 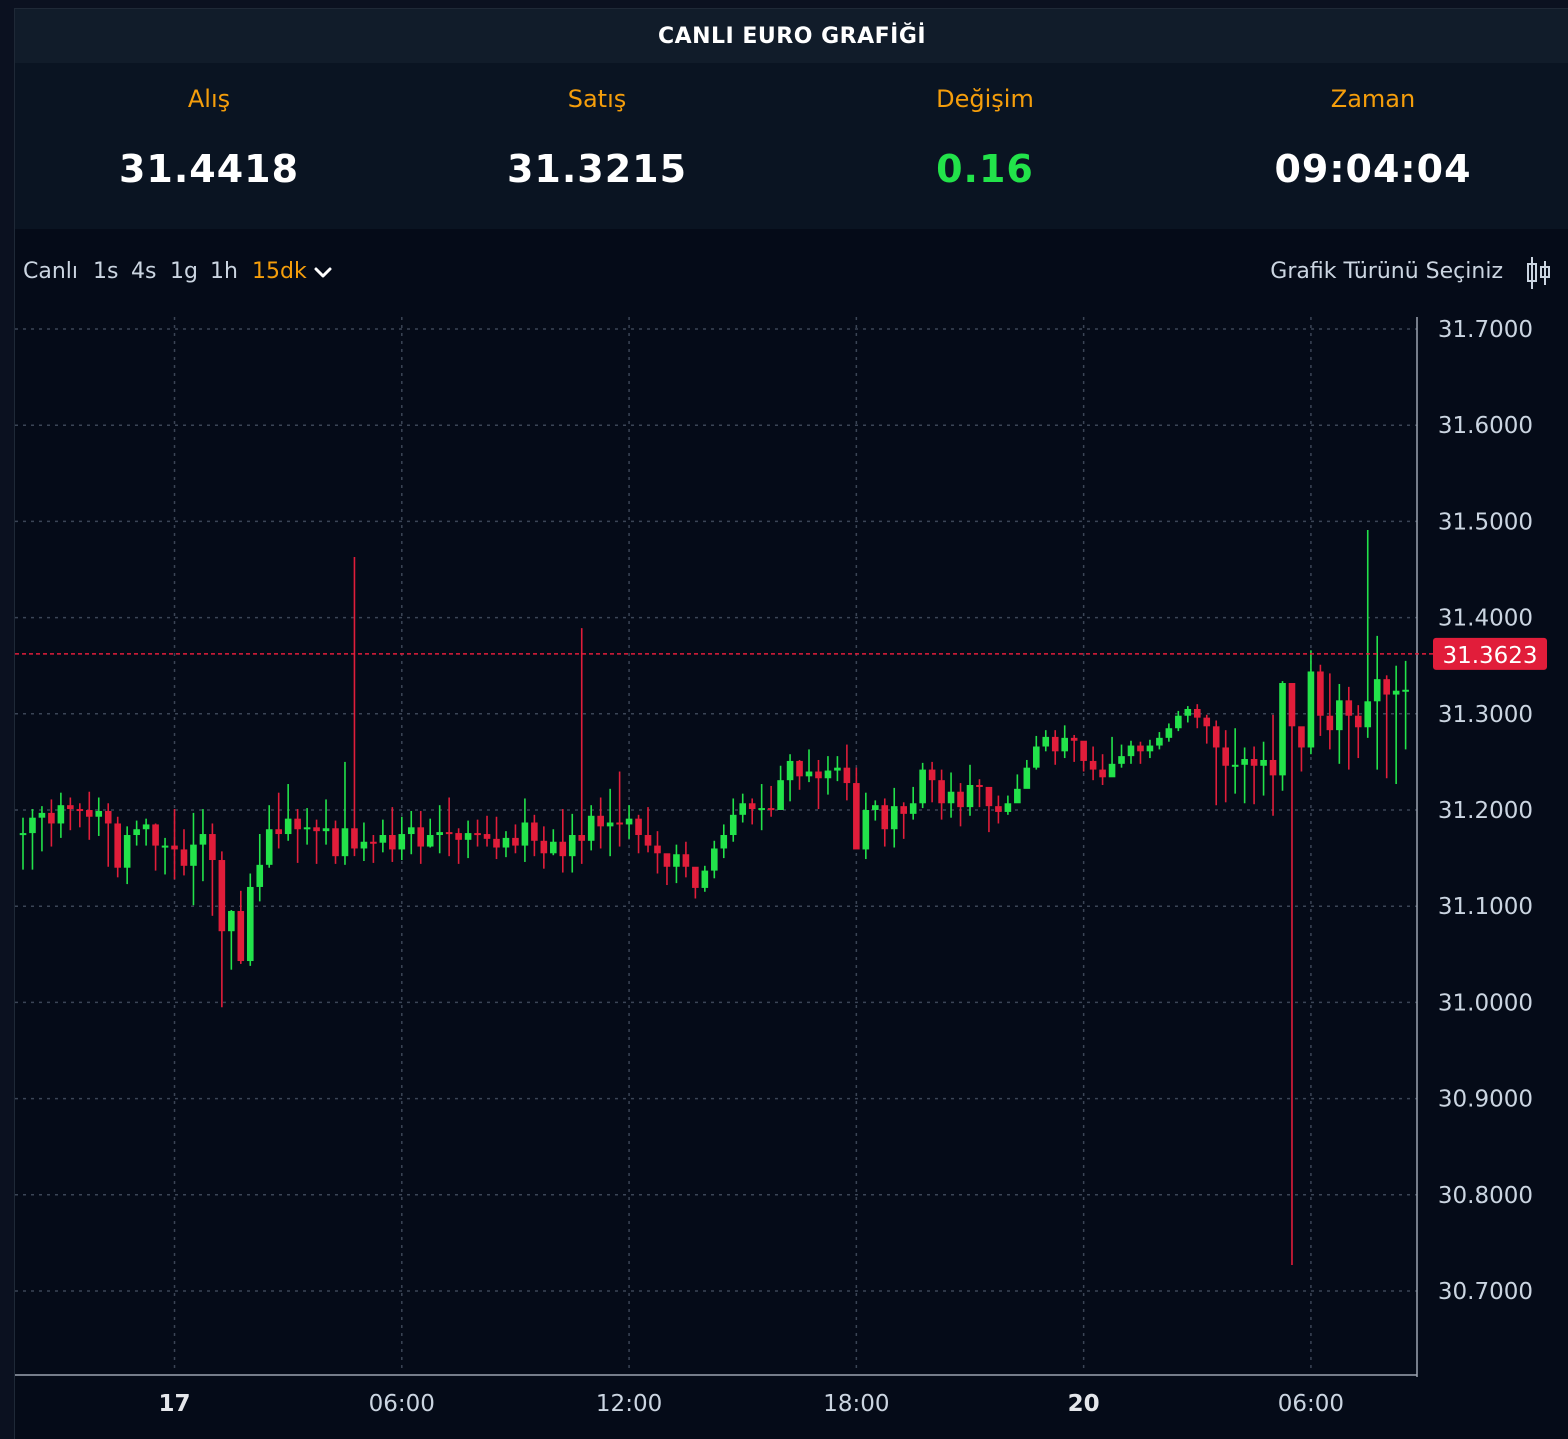 What do you see at coordinates (1485, 1196) in the screenshot?
I see `y-tick-label: 30.8000` at bounding box center [1485, 1196].